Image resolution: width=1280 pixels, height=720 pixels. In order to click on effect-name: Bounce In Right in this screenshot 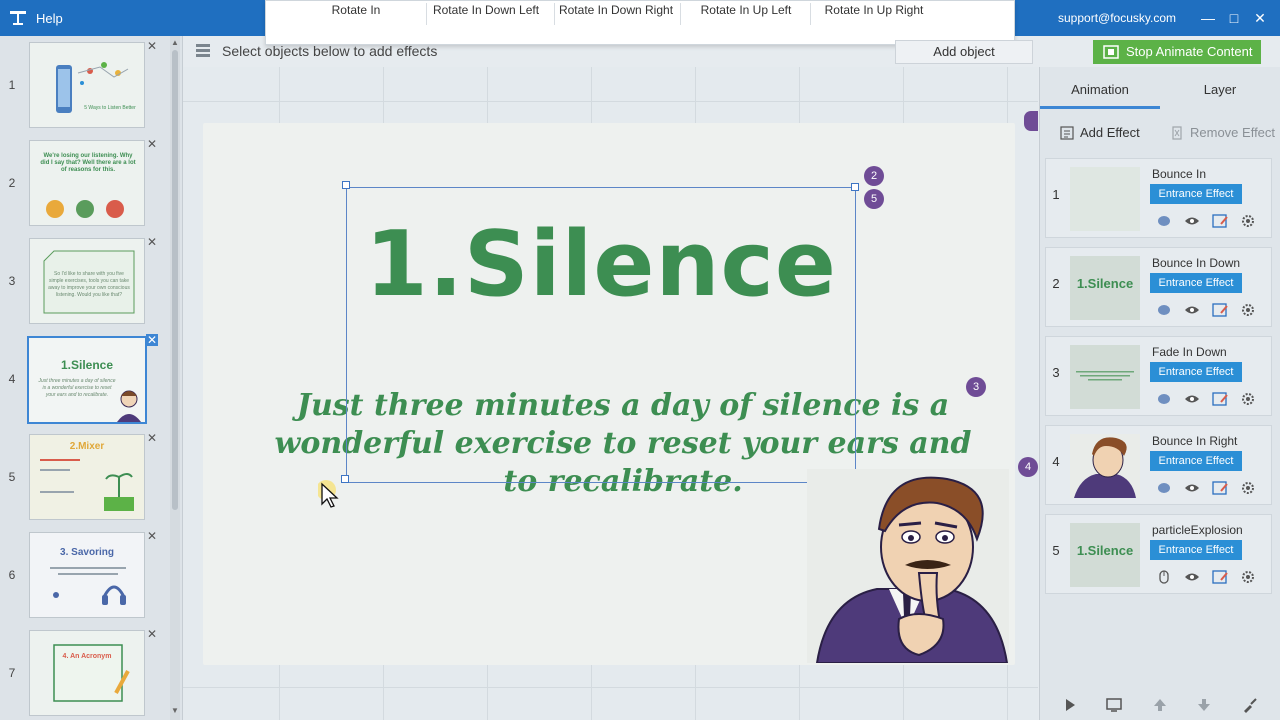, I will do `click(1195, 441)`.